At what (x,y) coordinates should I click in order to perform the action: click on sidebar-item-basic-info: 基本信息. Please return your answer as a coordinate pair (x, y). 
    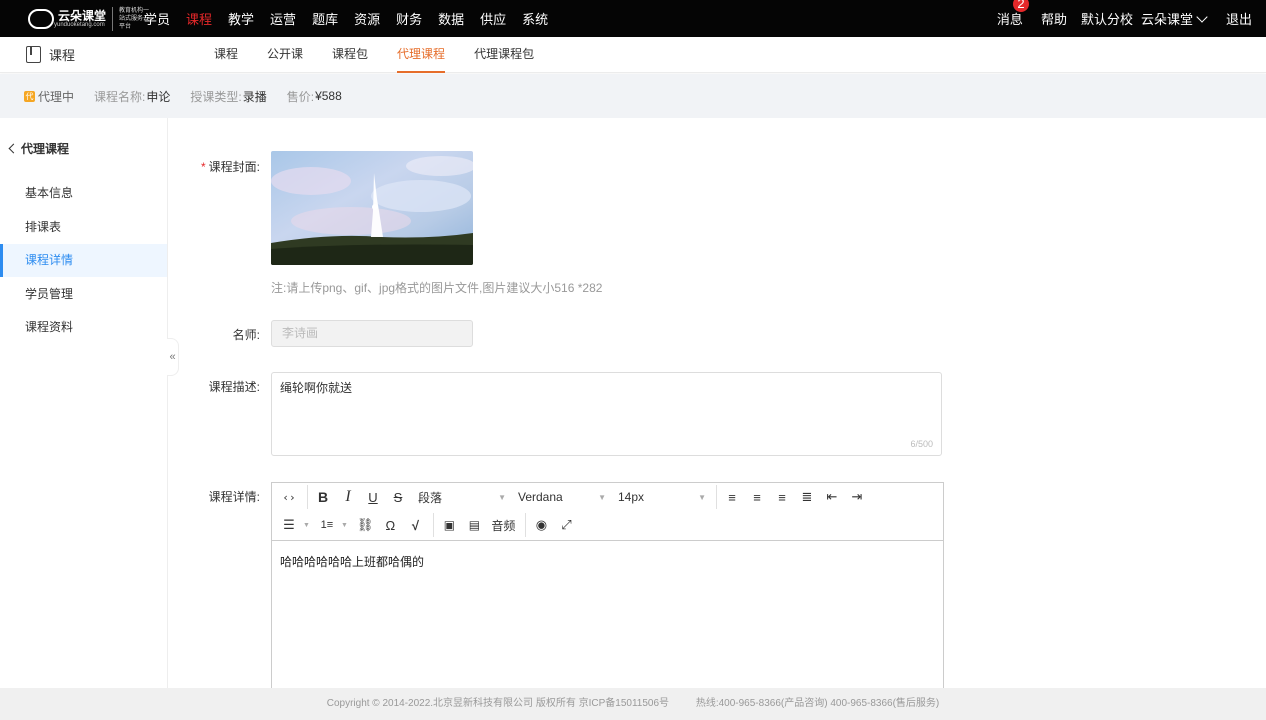
    Looking at the image, I should click on (83, 193).